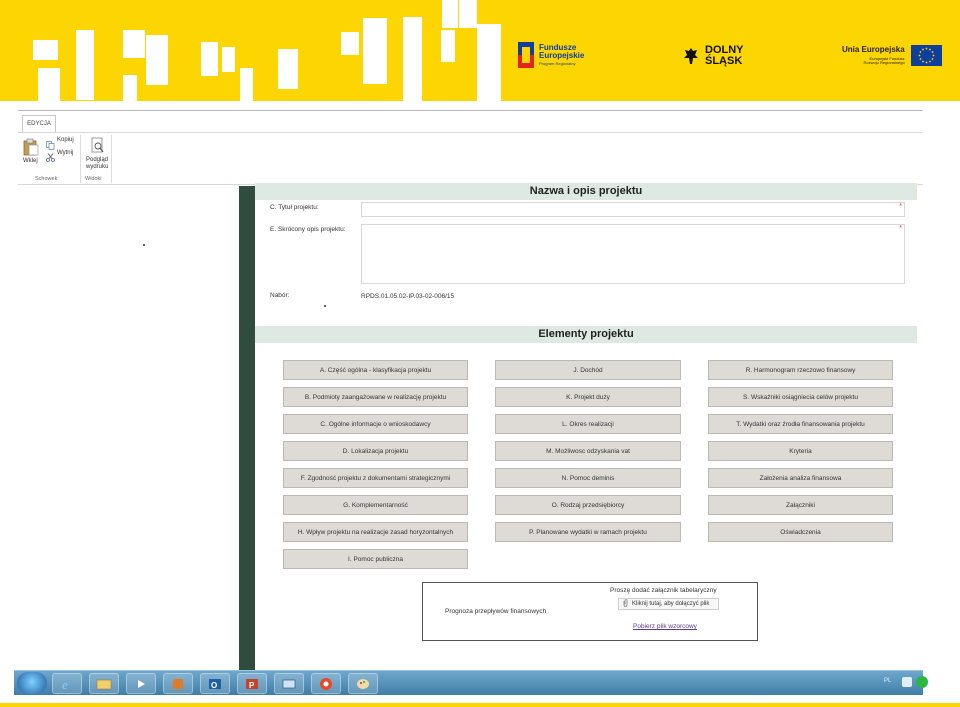  Describe the element at coordinates (375, 505) in the screenshot. I see `project-element-button: G. Komplementarność` at that location.